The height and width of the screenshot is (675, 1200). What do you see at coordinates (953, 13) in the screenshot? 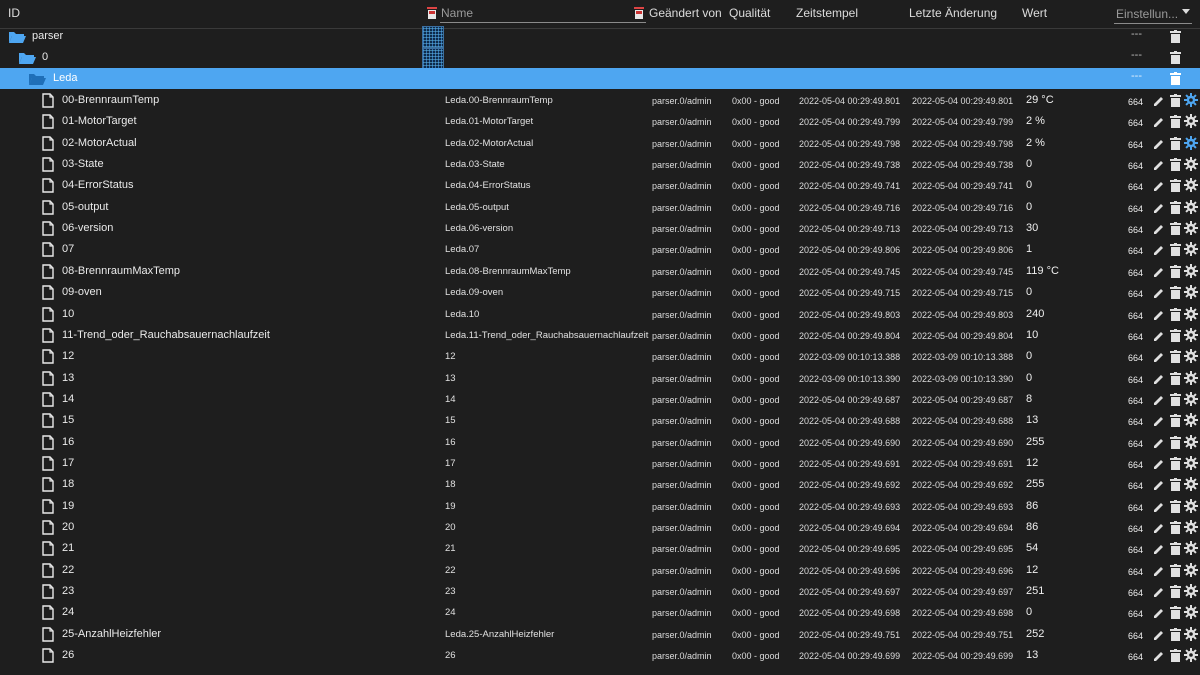
I see `header-last-change: Letzte Änderung` at bounding box center [953, 13].